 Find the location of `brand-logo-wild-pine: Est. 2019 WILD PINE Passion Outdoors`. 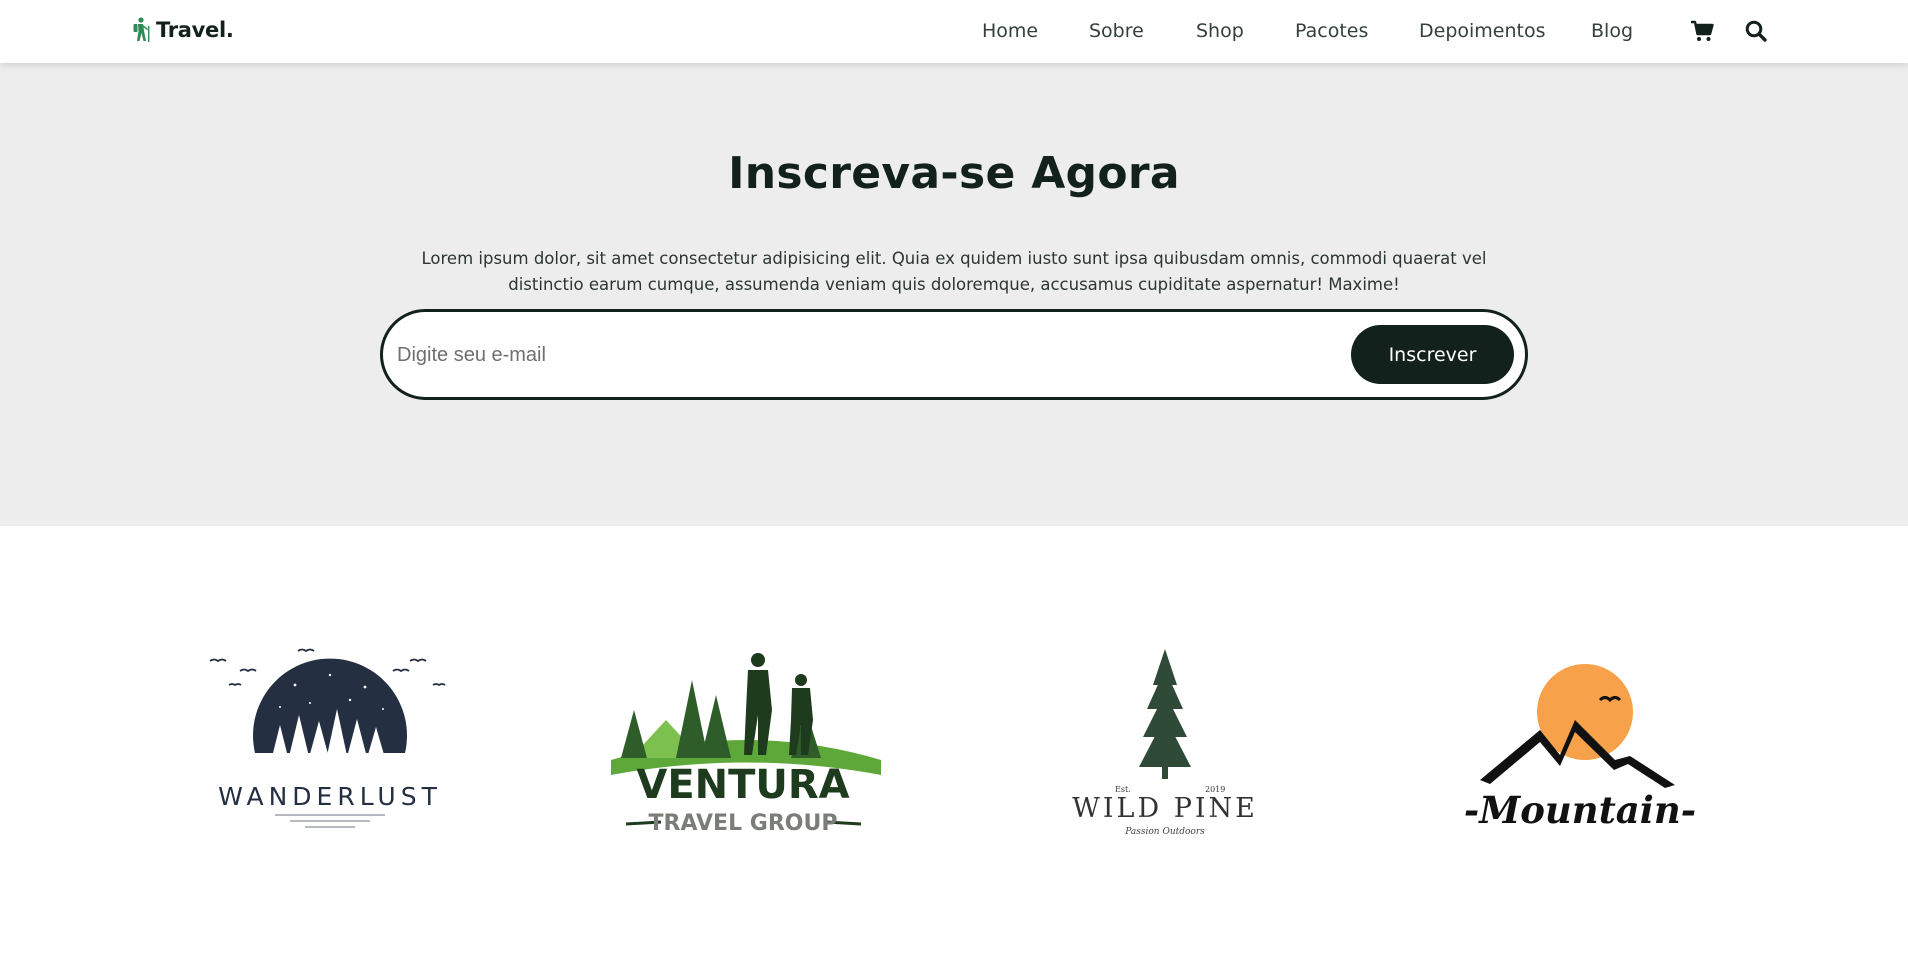

brand-logo-wild-pine: Est. 2019 WILD PINE Passion Outdoors is located at coordinates (1165, 745).